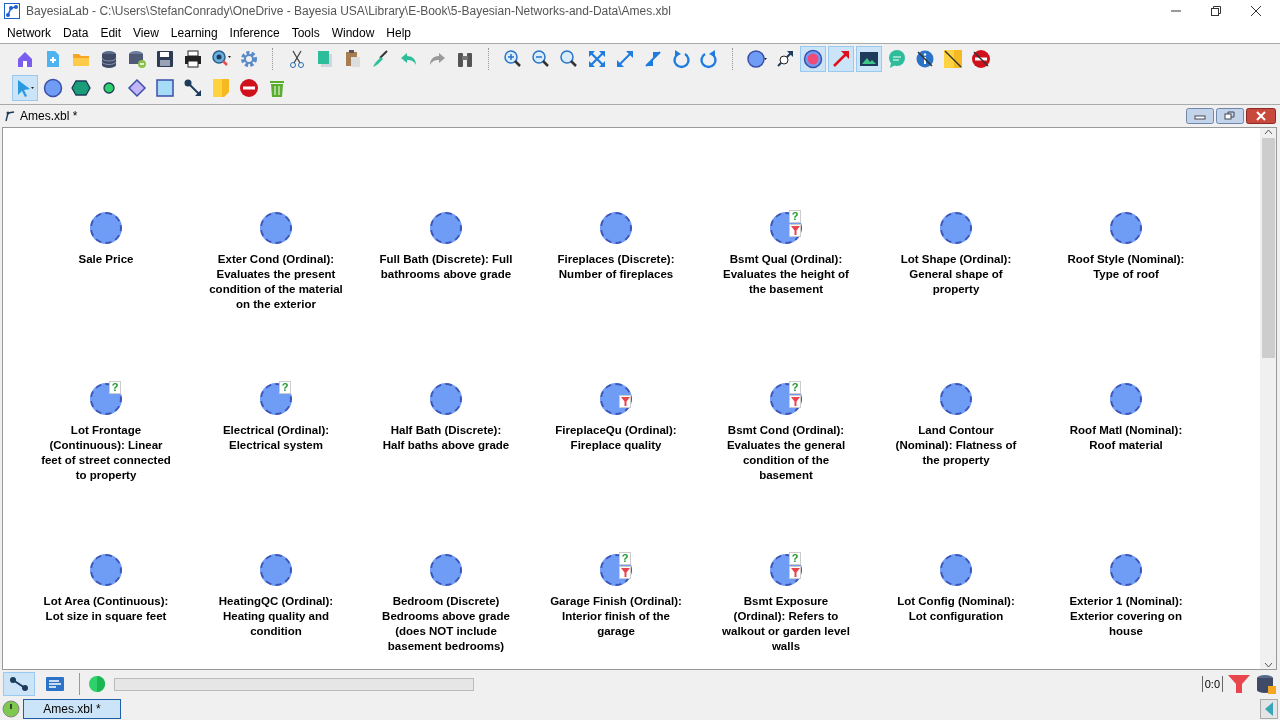 This screenshot has width=1280, height=720. What do you see at coordinates (254, 32) in the screenshot?
I see `menu-item: Inference` at bounding box center [254, 32].